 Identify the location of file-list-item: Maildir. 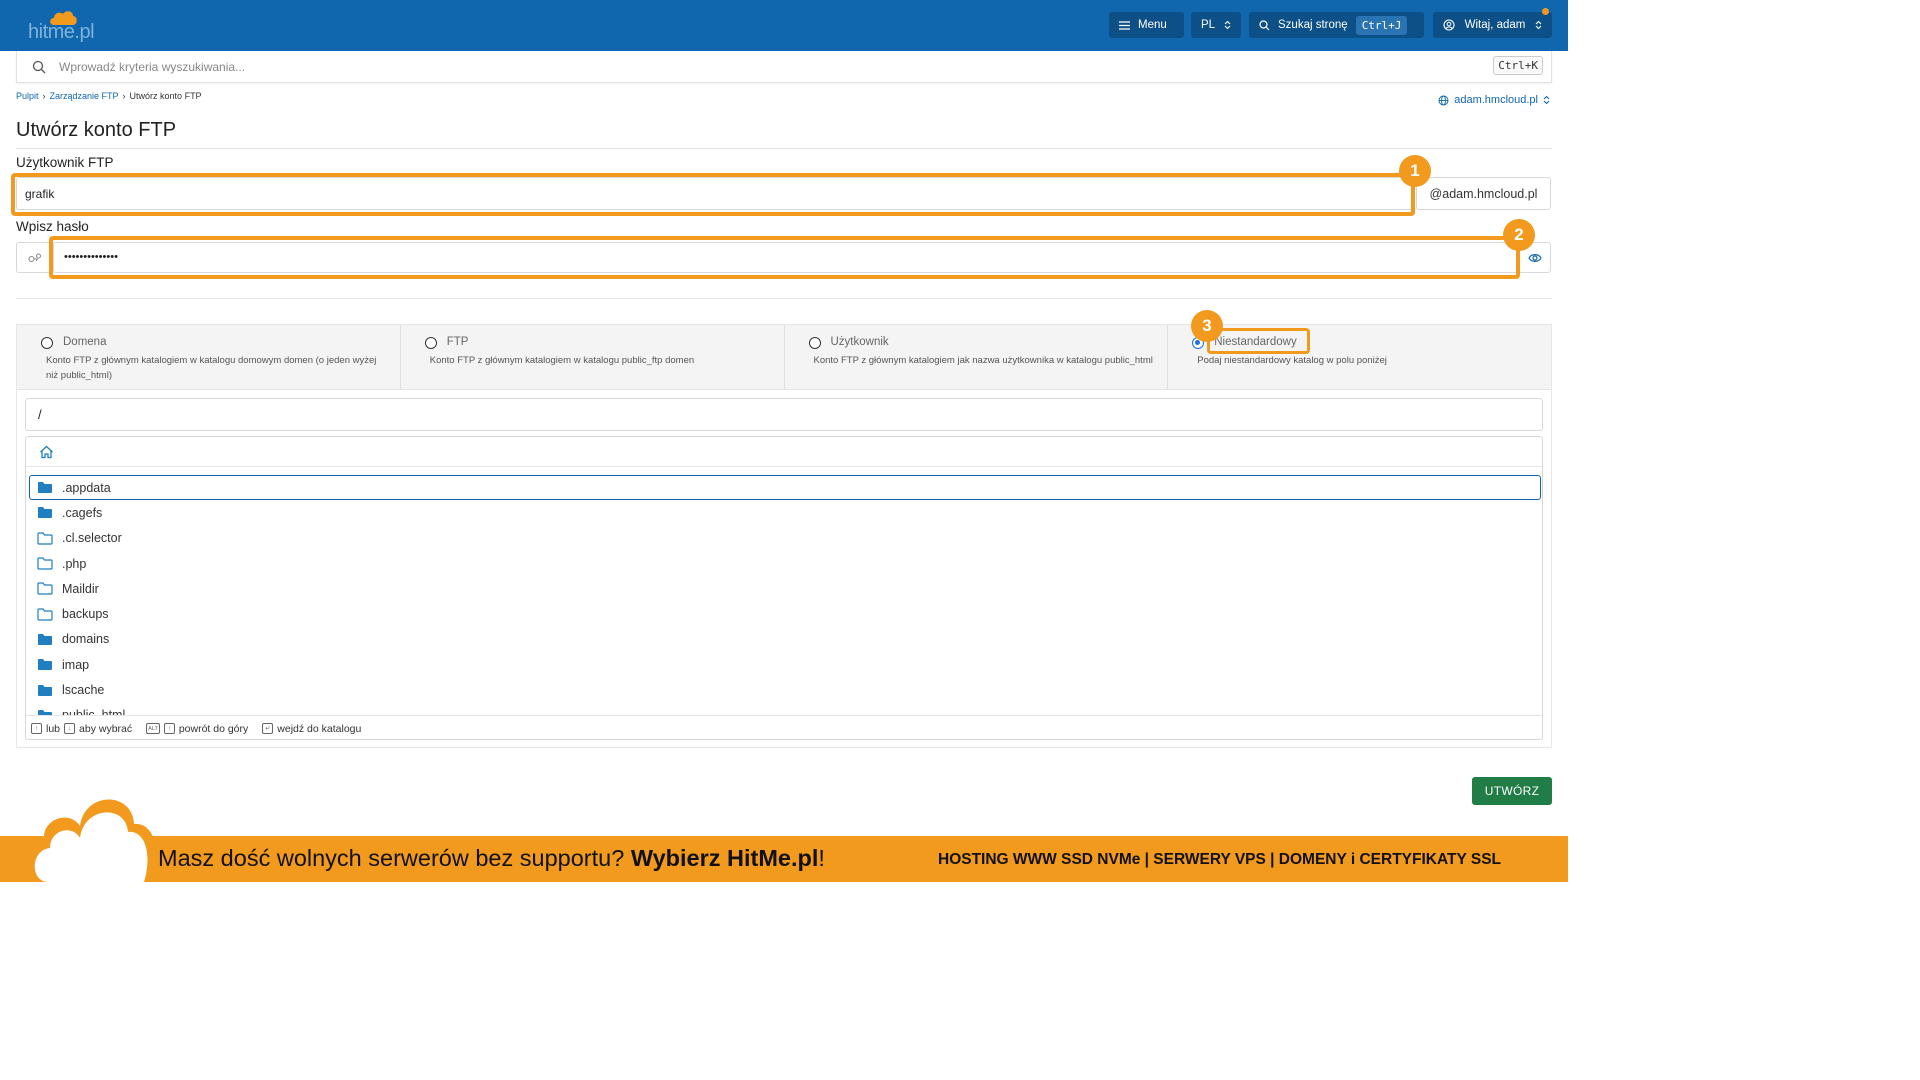
(785, 588).